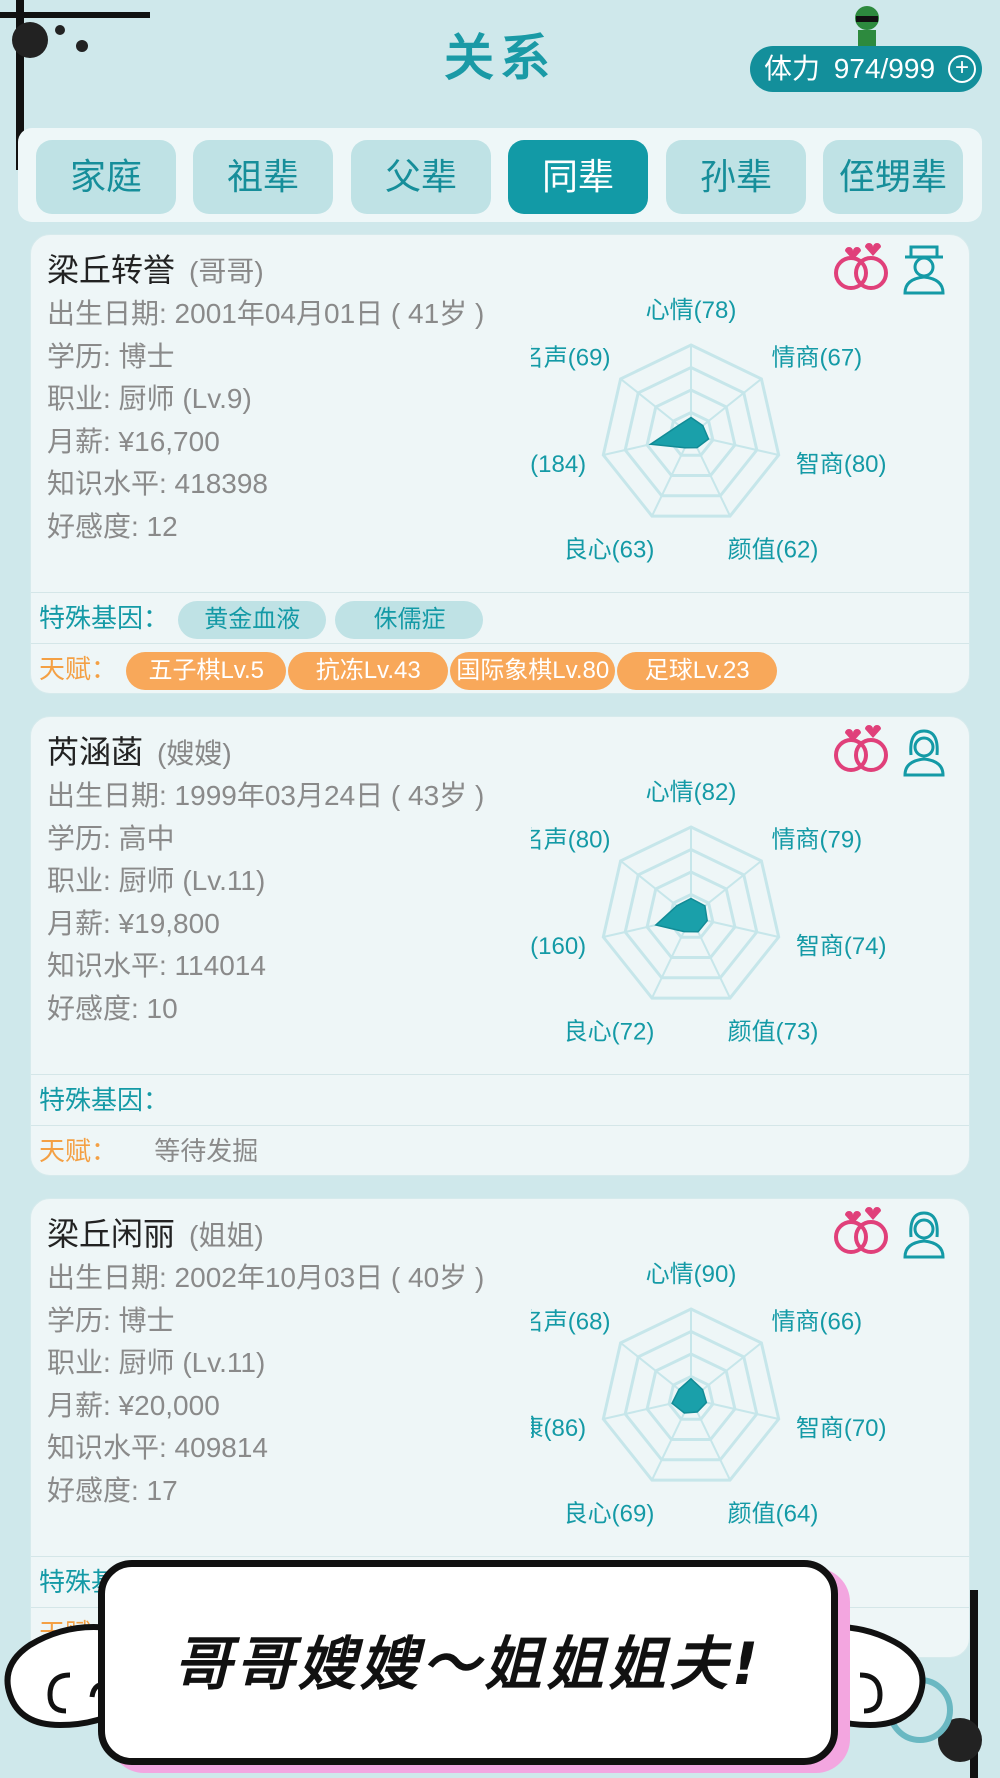  I want to click on radar-label: 颜值(62), so click(773, 550).